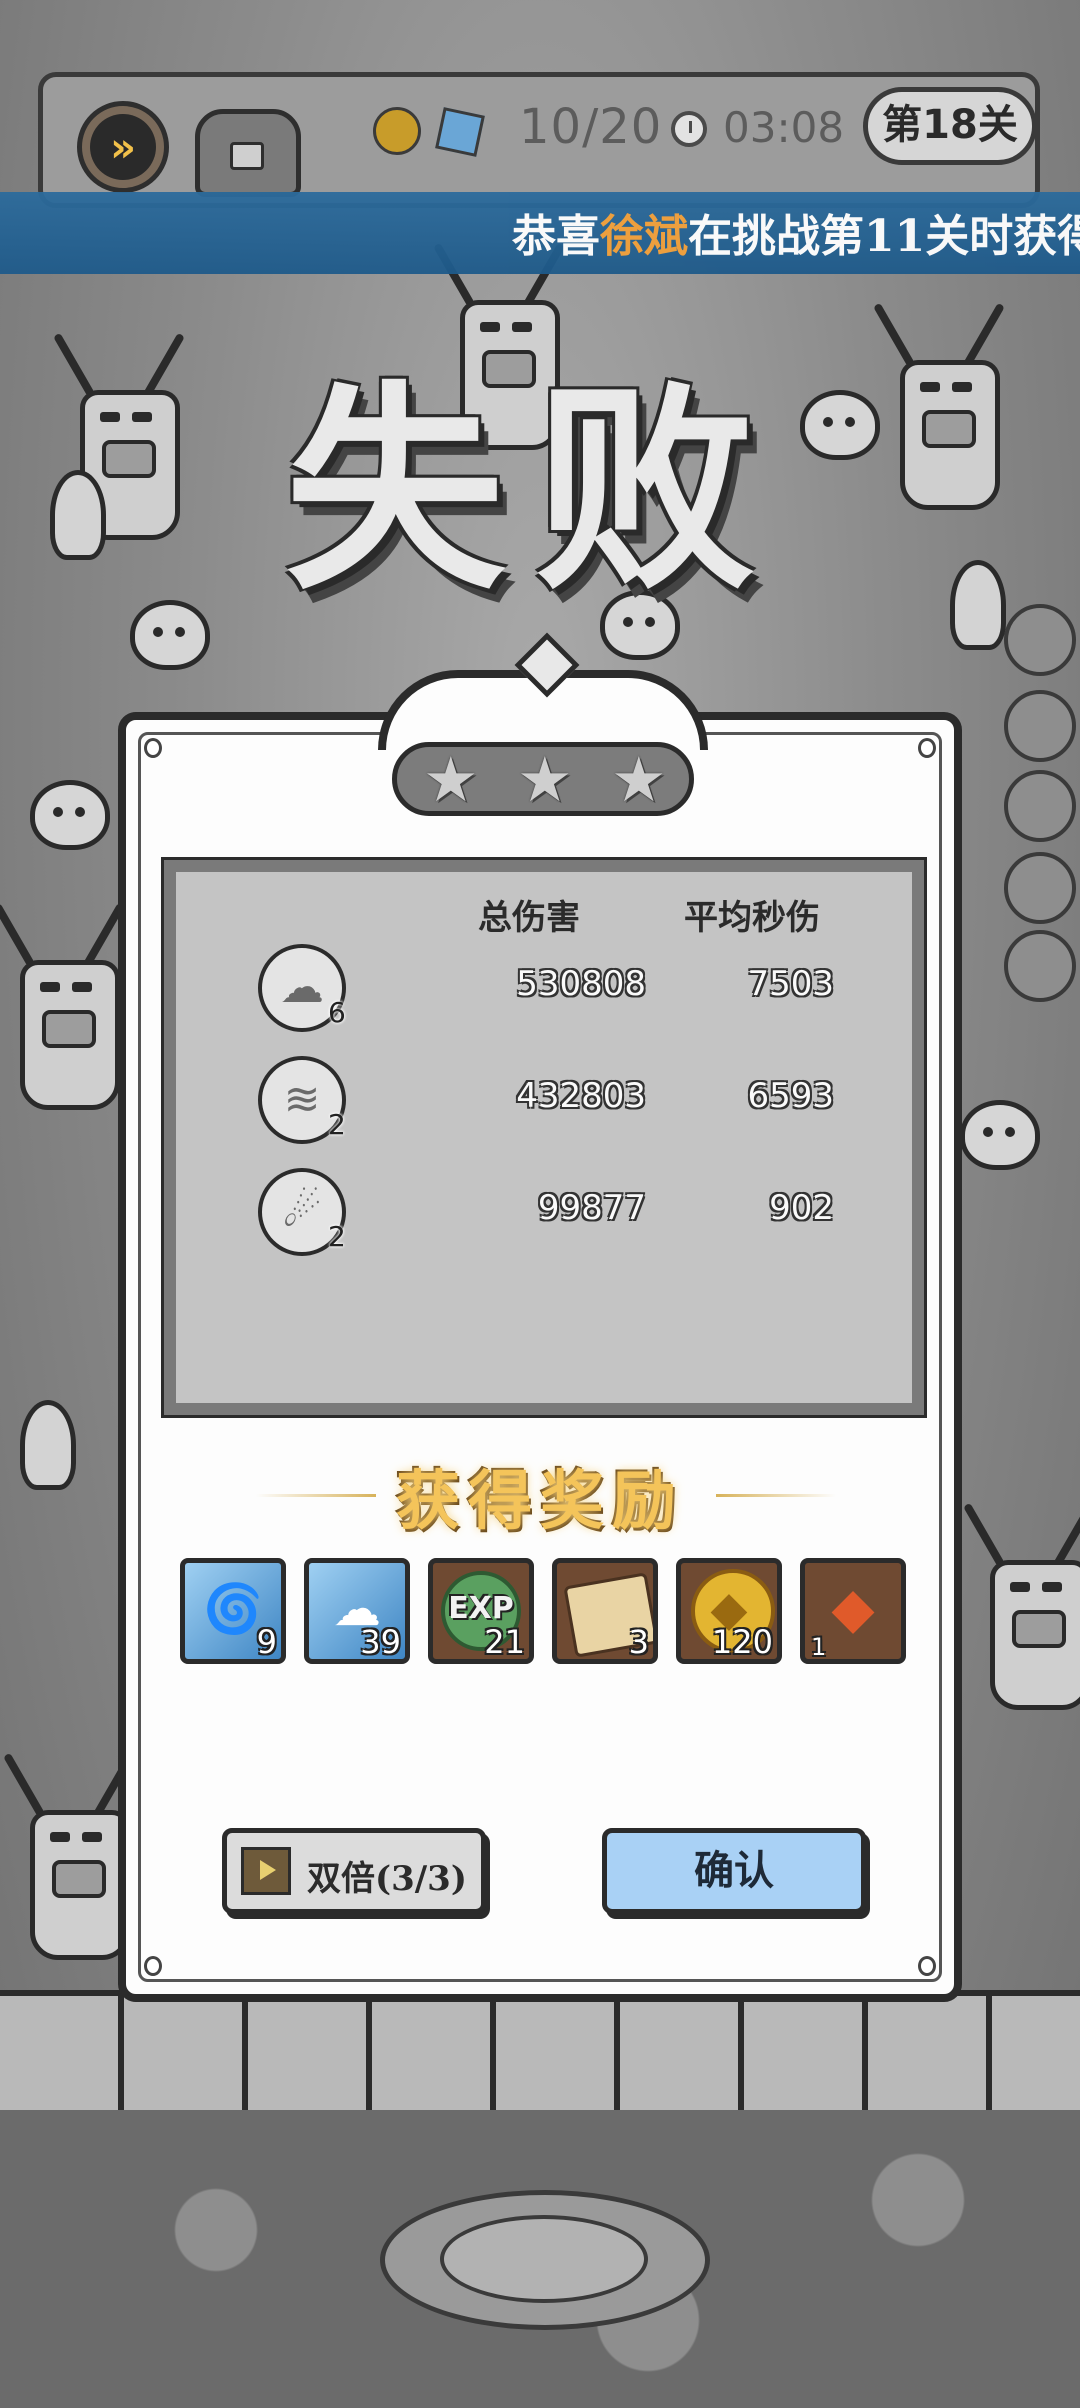 The width and height of the screenshot is (1080, 2408). I want to click on ghost-skill-icon: ☁ 6, so click(302, 988).